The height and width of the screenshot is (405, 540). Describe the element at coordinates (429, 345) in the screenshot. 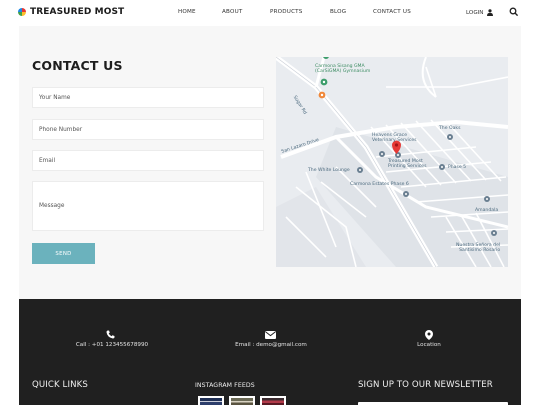

I see `location-text: Location` at that location.